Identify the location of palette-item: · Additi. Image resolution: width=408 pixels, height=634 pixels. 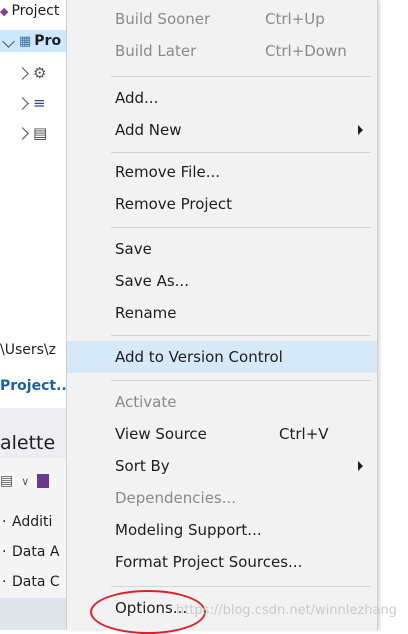
(26, 522).